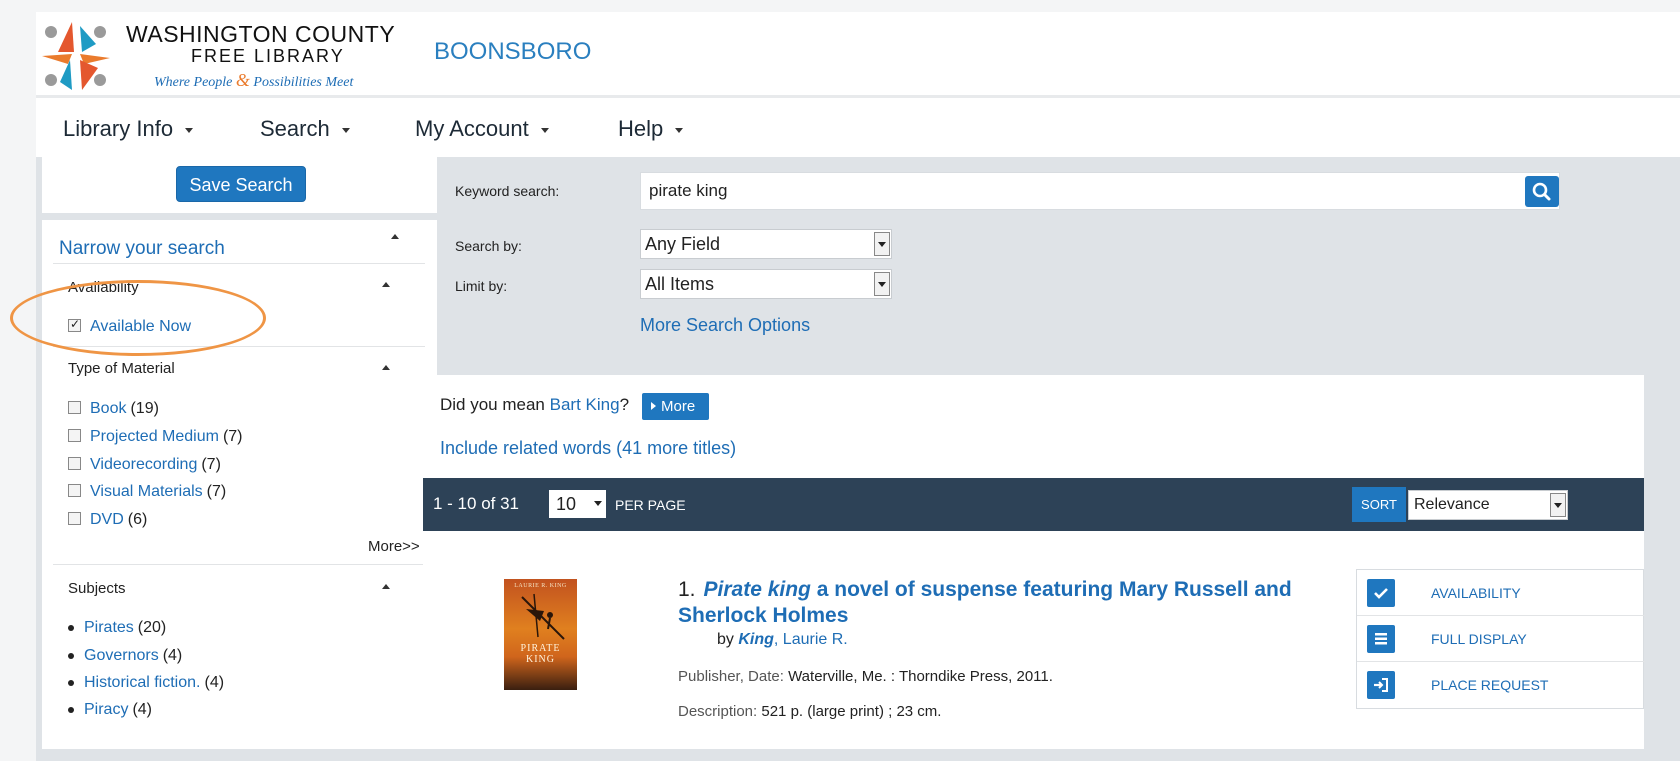  I want to click on facet-available-now-label: Available Now, so click(140, 326).